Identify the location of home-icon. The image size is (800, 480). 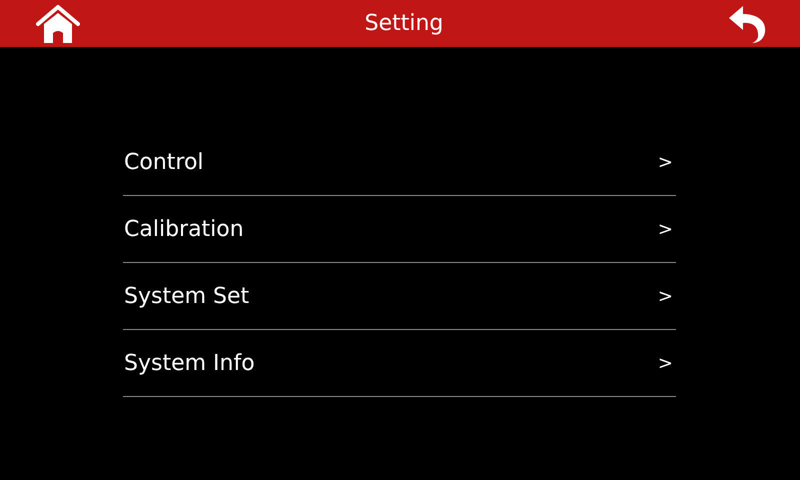
(58, 24).